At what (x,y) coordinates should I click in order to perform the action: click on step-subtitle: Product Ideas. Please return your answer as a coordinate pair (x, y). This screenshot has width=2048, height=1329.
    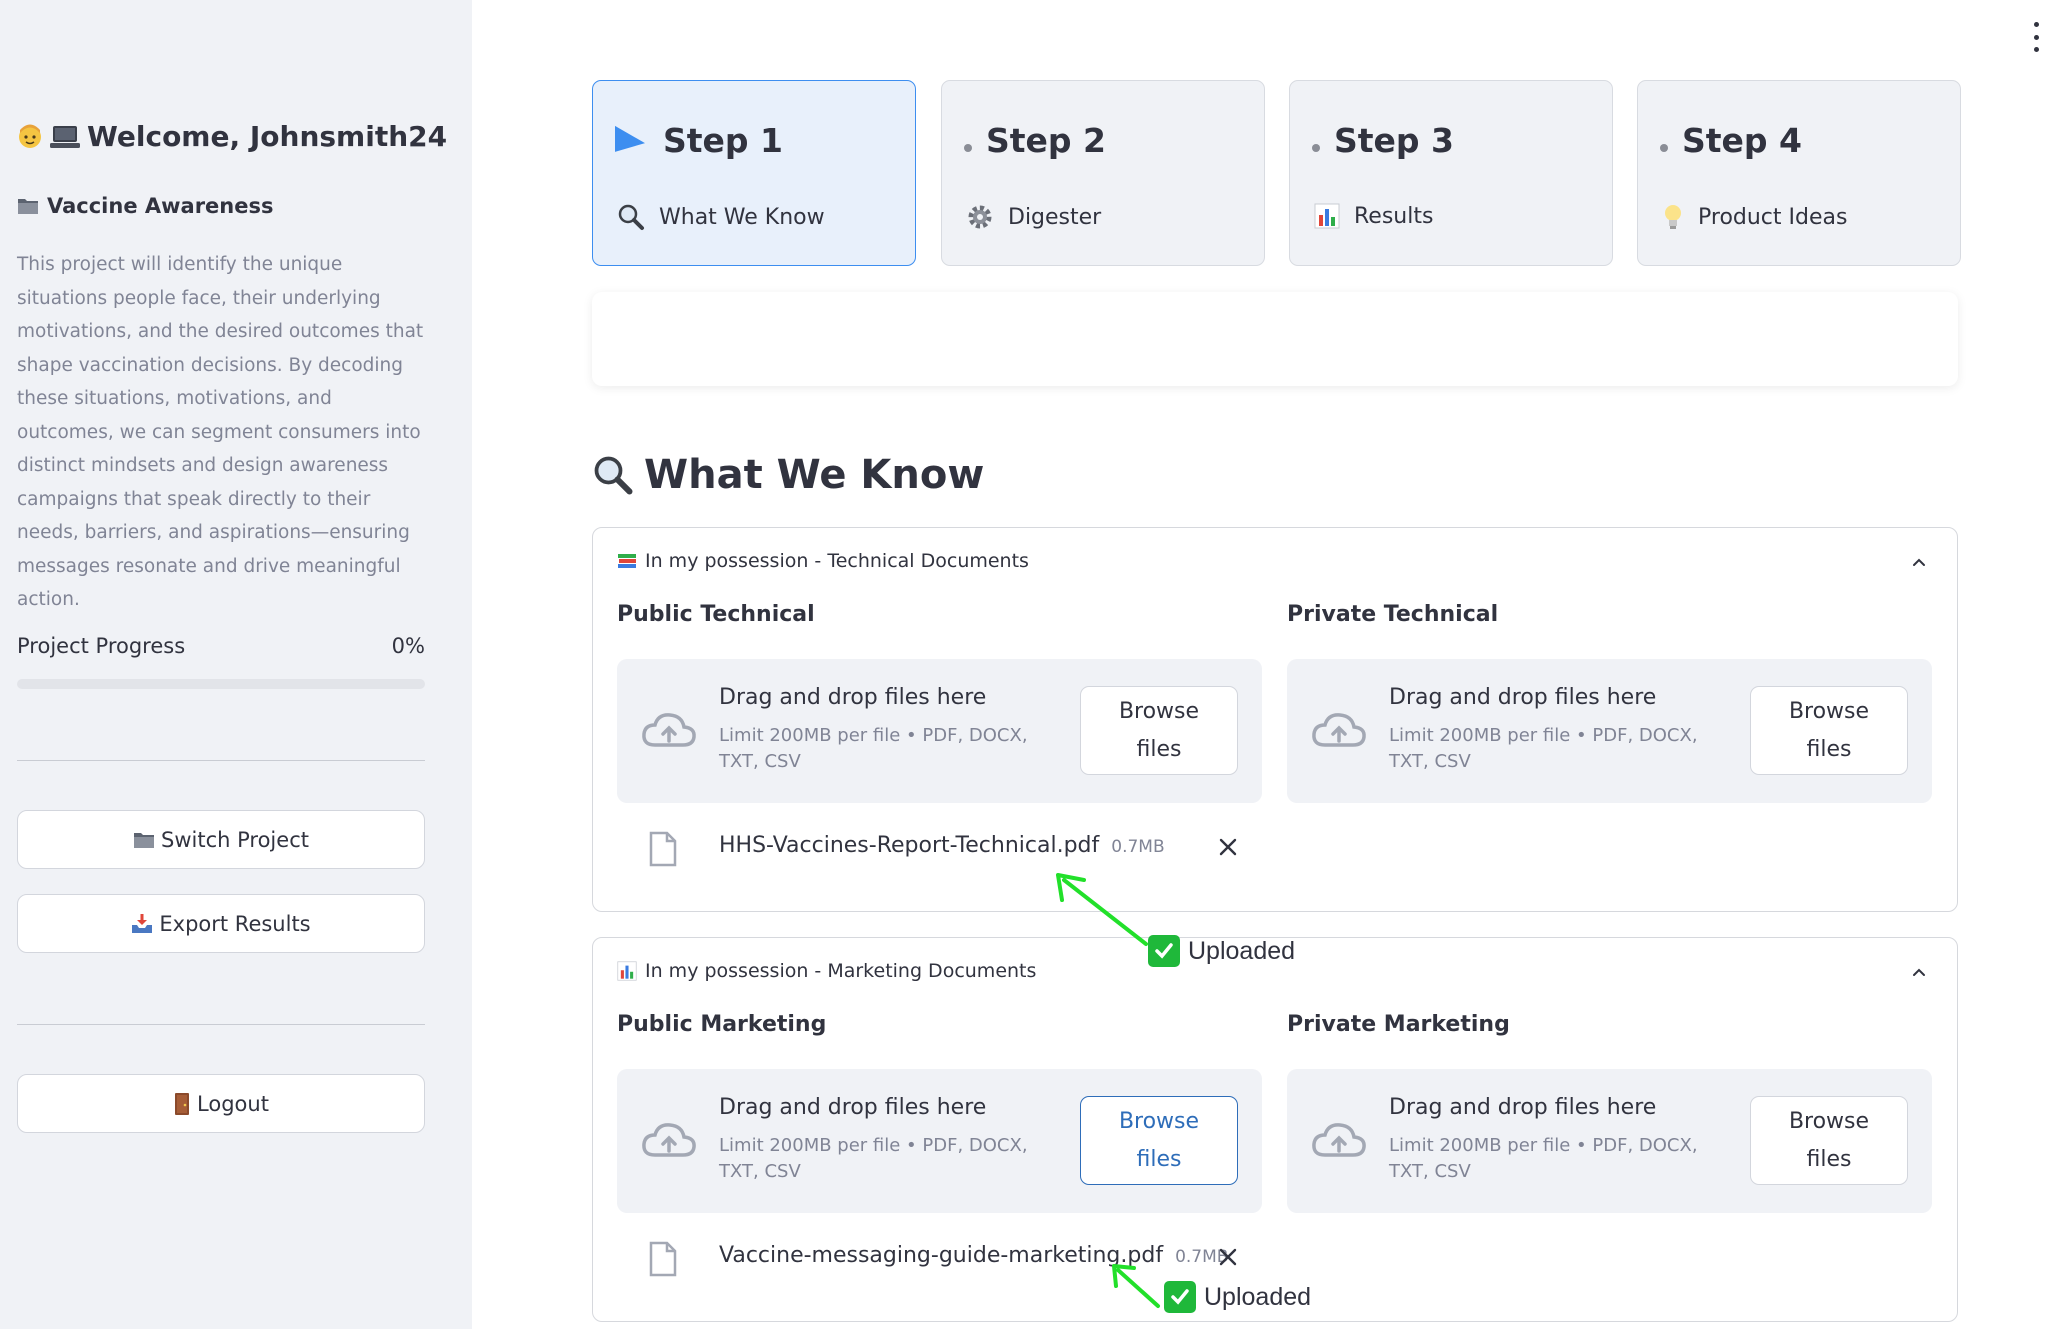
    Looking at the image, I should click on (1754, 217).